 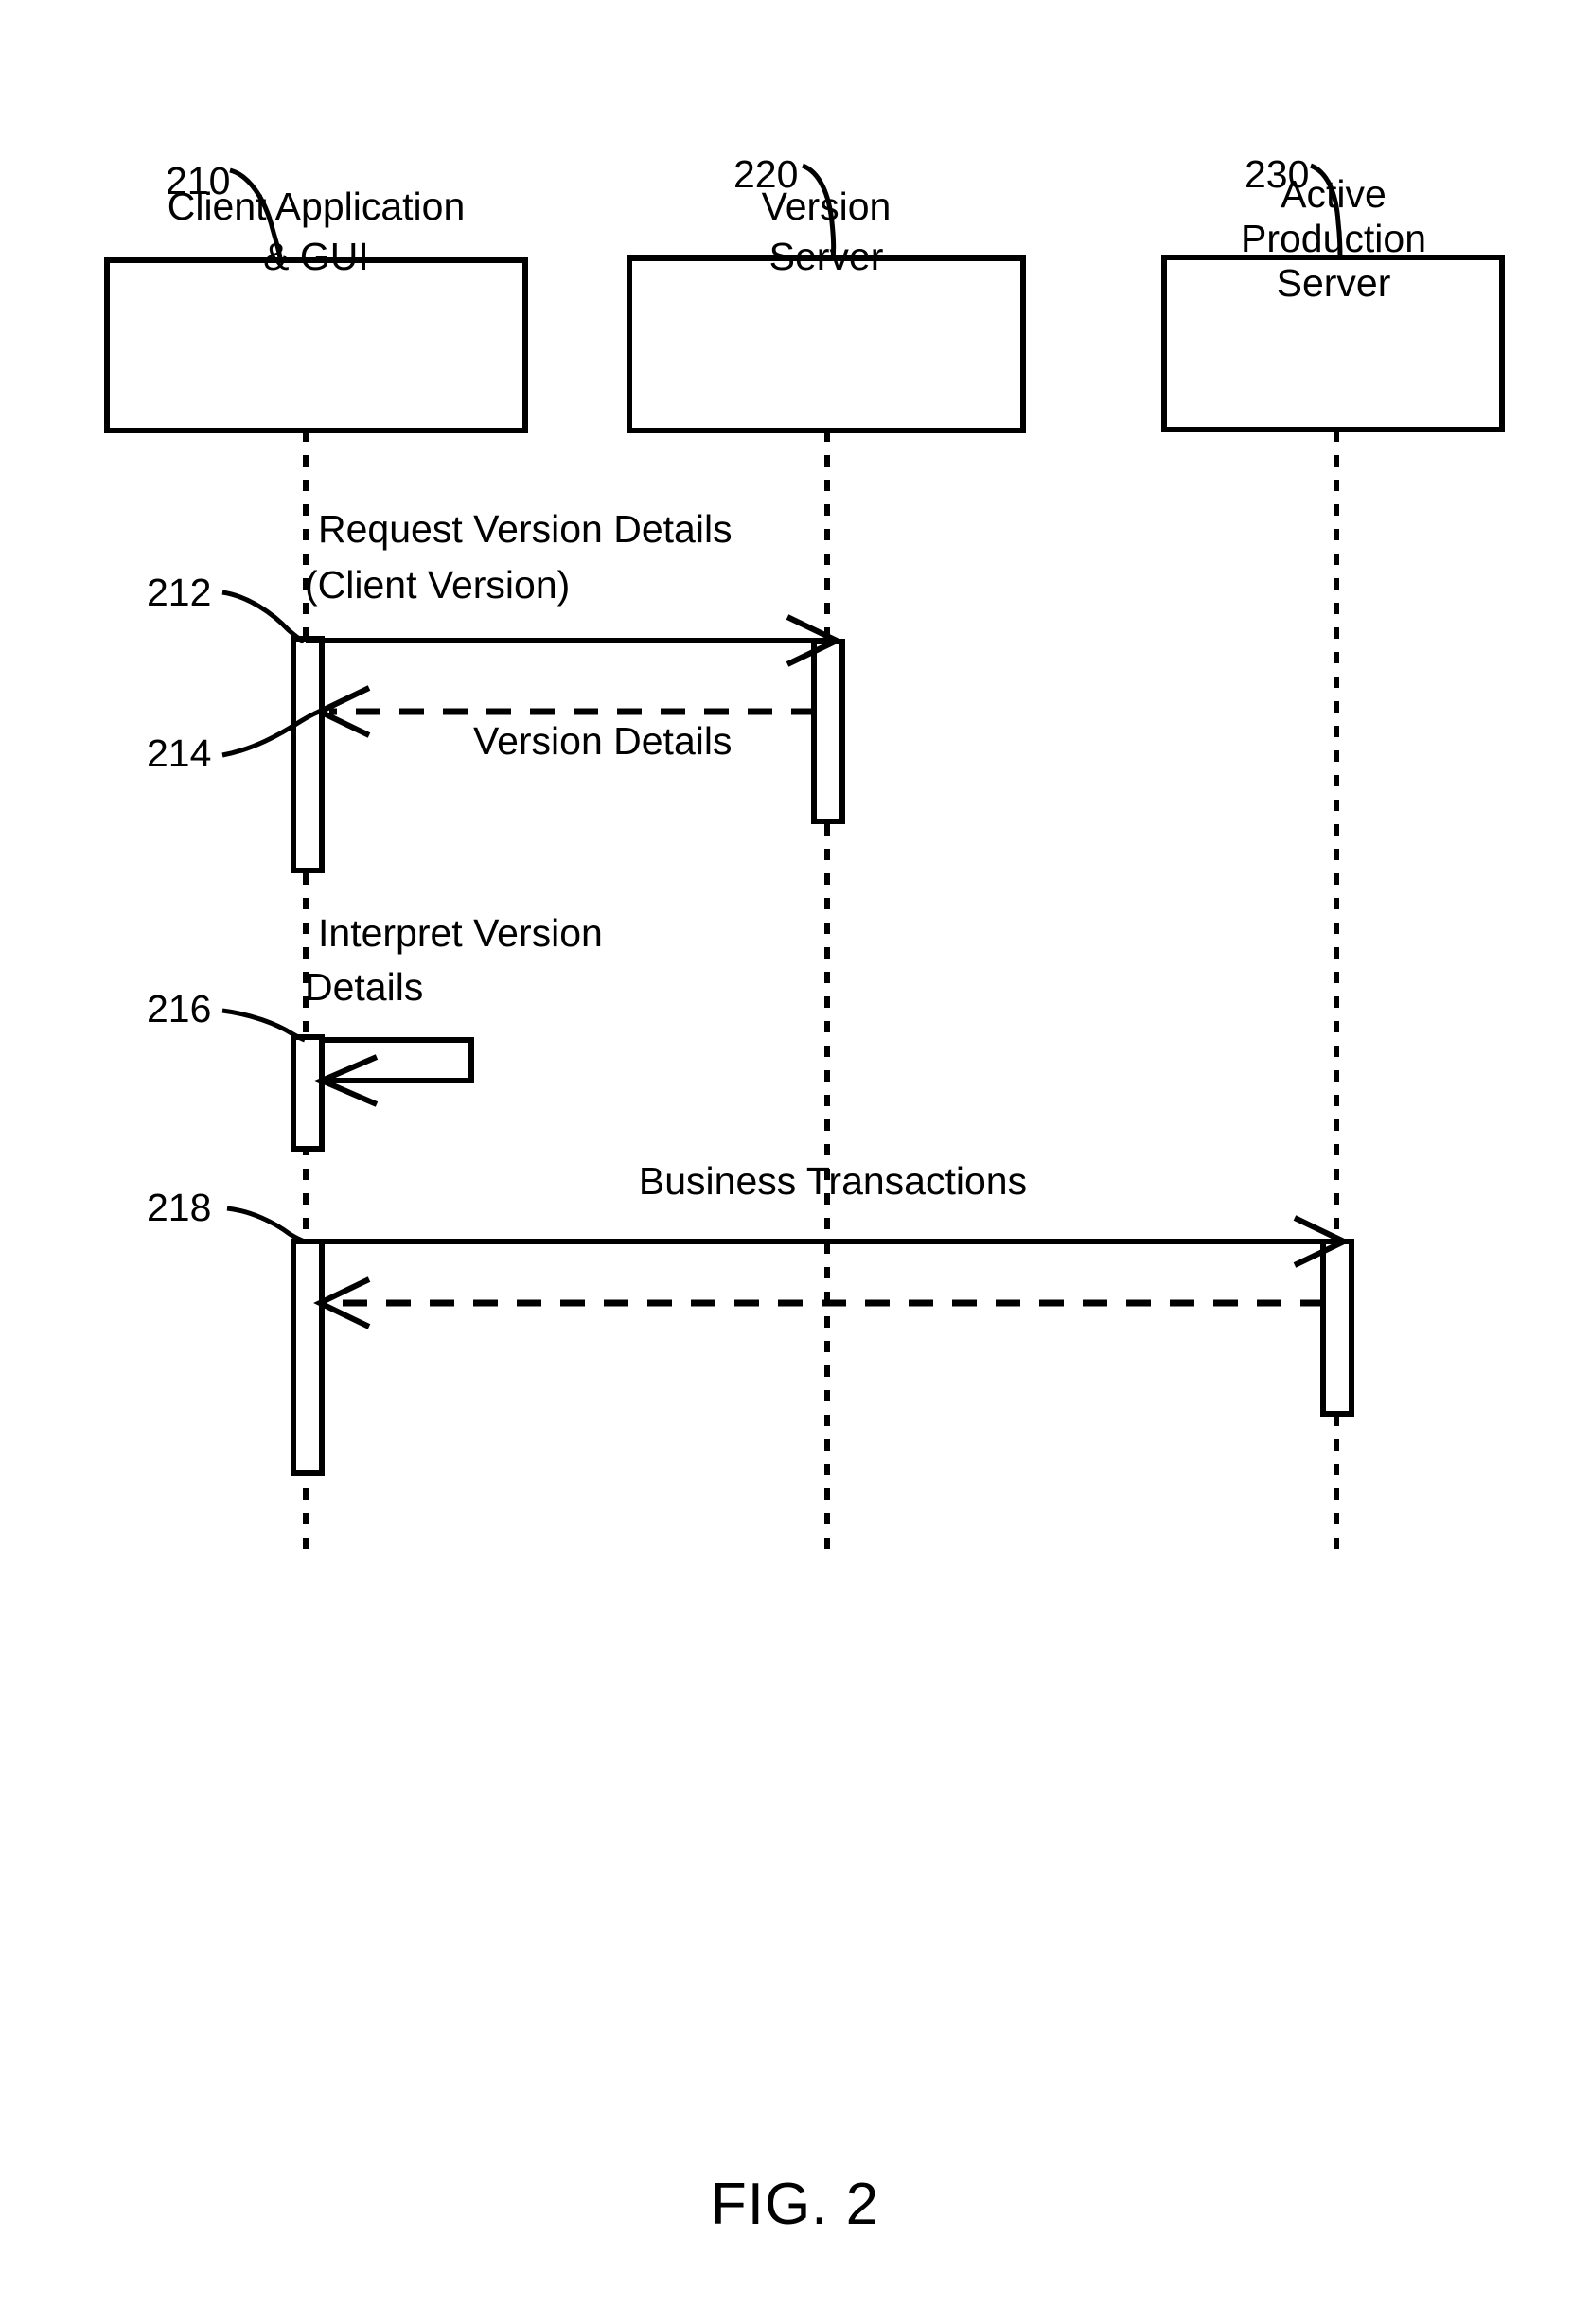 I want to click on participant-box-production-server-line2: Production, so click(x=1333, y=238).